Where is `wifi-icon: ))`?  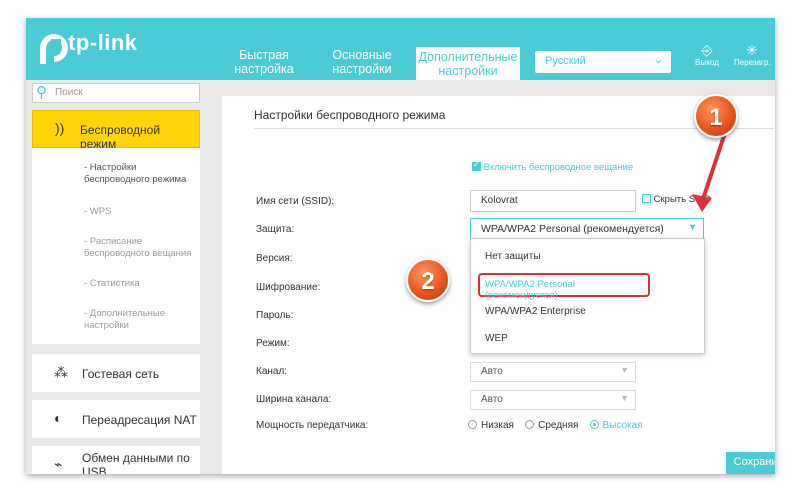 wifi-icon: )) is located at coordinates (60, 128).